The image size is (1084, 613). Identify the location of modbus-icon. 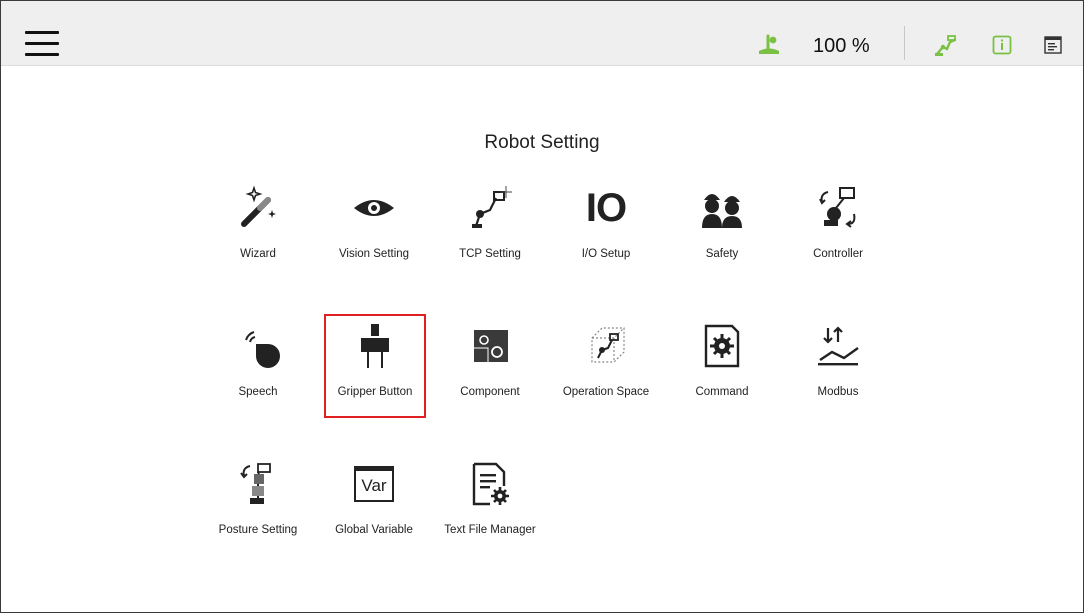
(838, 346).